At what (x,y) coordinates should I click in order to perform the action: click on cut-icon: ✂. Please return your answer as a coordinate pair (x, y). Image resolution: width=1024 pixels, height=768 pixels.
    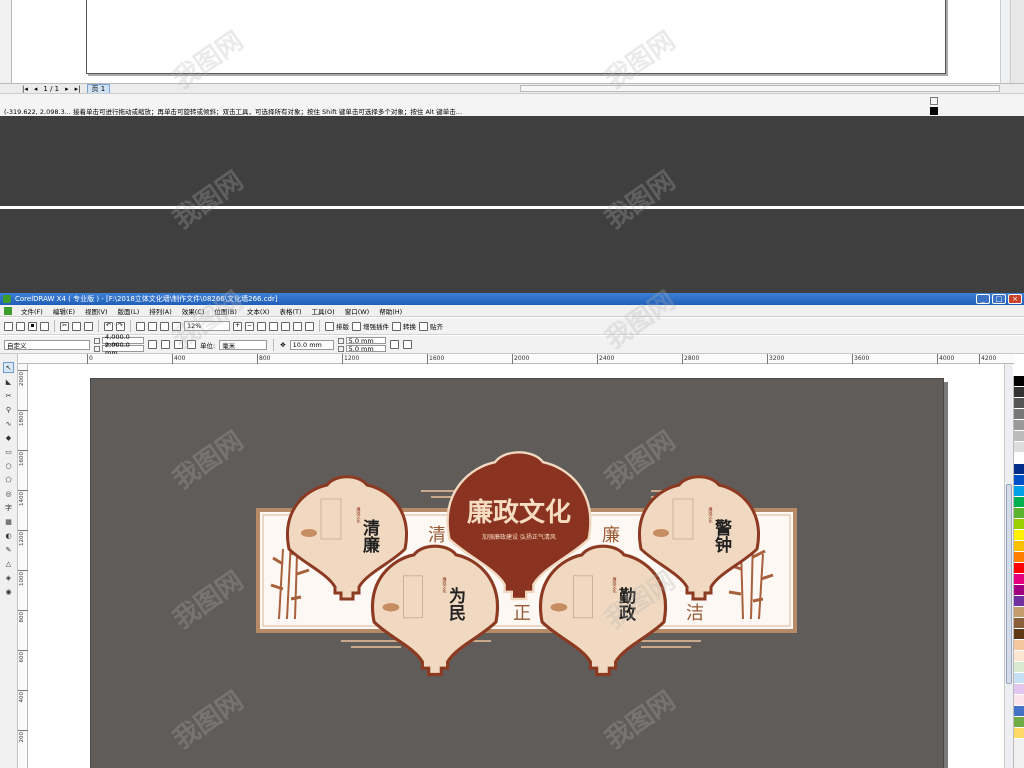
    Looking at the image, I should click on (64, 326).